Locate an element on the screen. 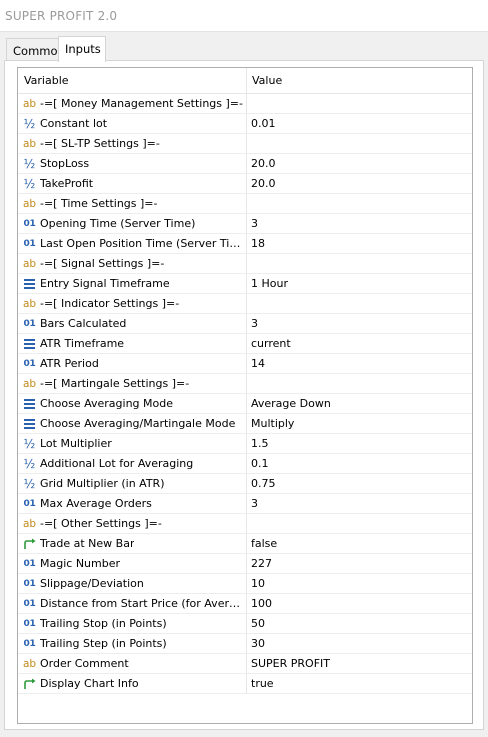 Image resolution: width=488 pixels, height=737 pixels. table-row: Trade at New Bar false is located at coordinates (245, 544).